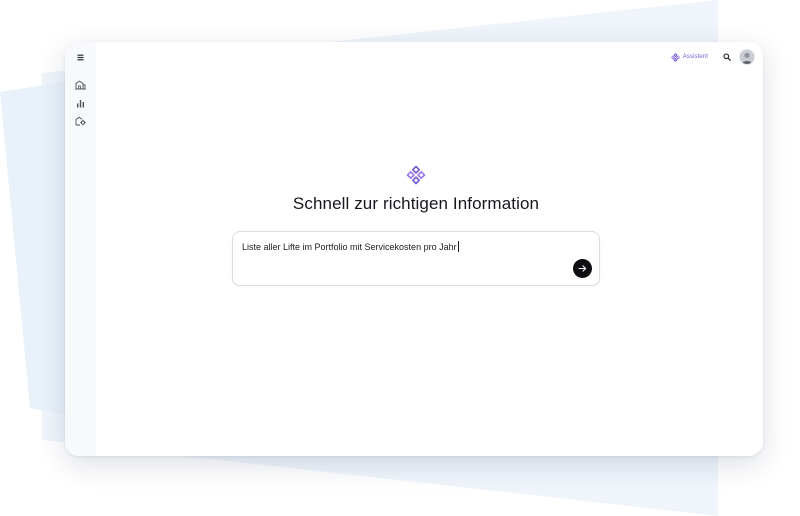  I want to click on search-button, so click(727, 57).